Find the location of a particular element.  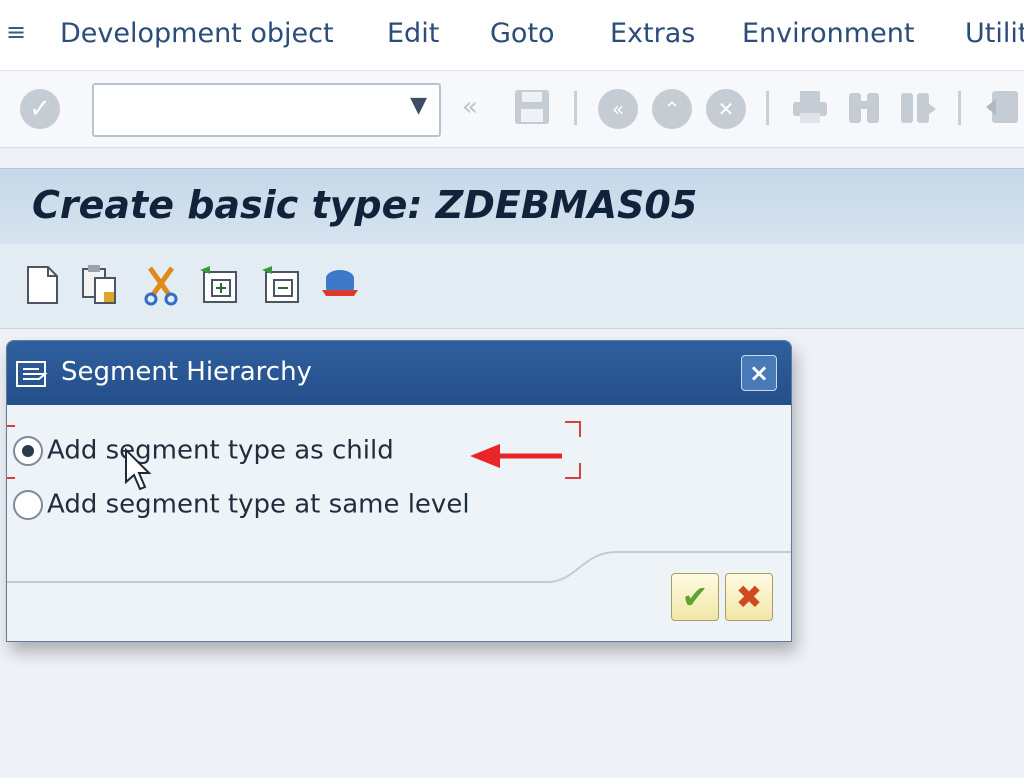

application-toolbar is located at coordinates (512, 286).